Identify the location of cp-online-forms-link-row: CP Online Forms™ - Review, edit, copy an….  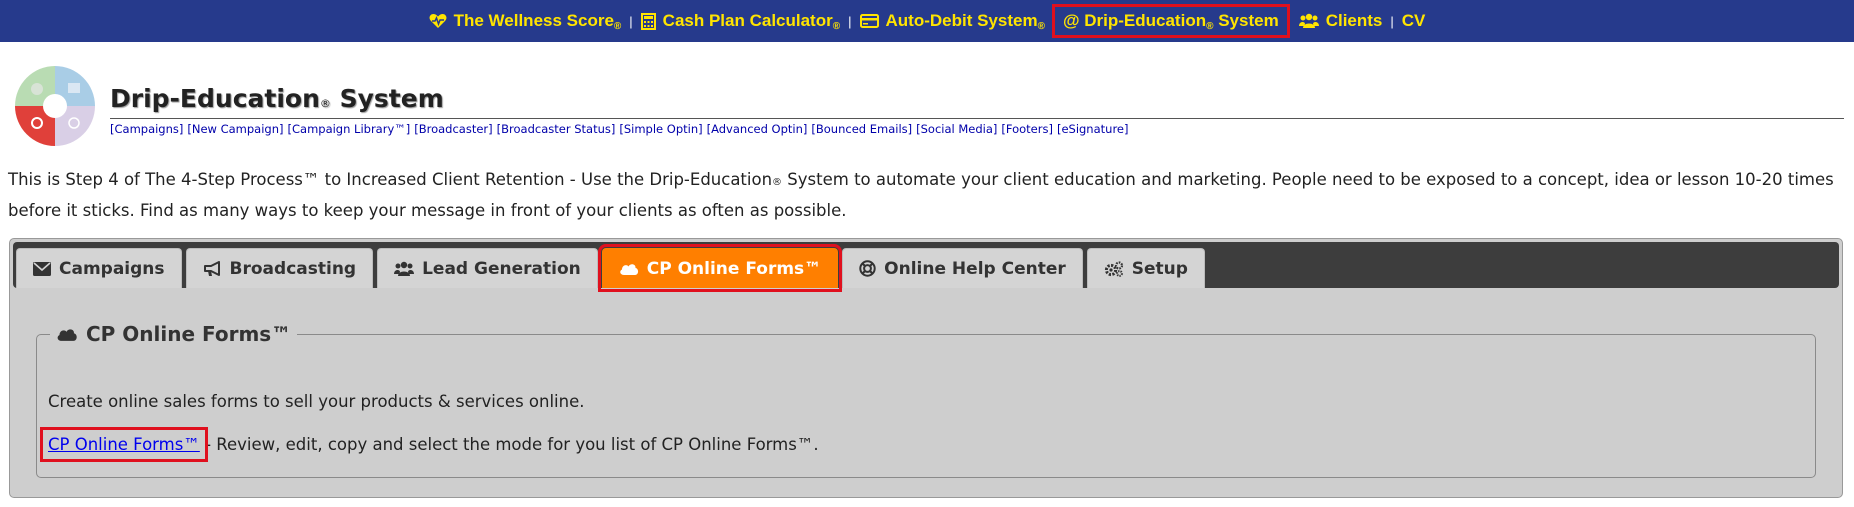
(429, 444).